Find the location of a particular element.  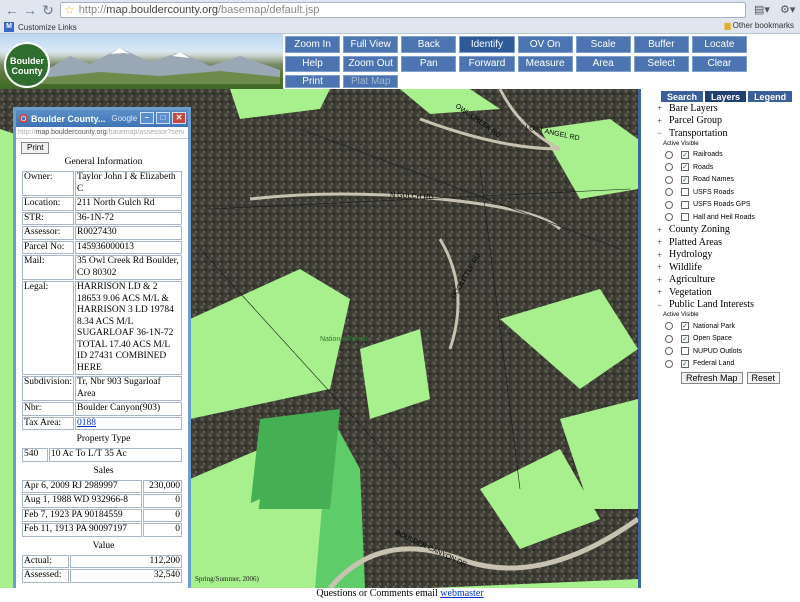

toolbar-button-forward: Forward is located at coordinates (487, 63).